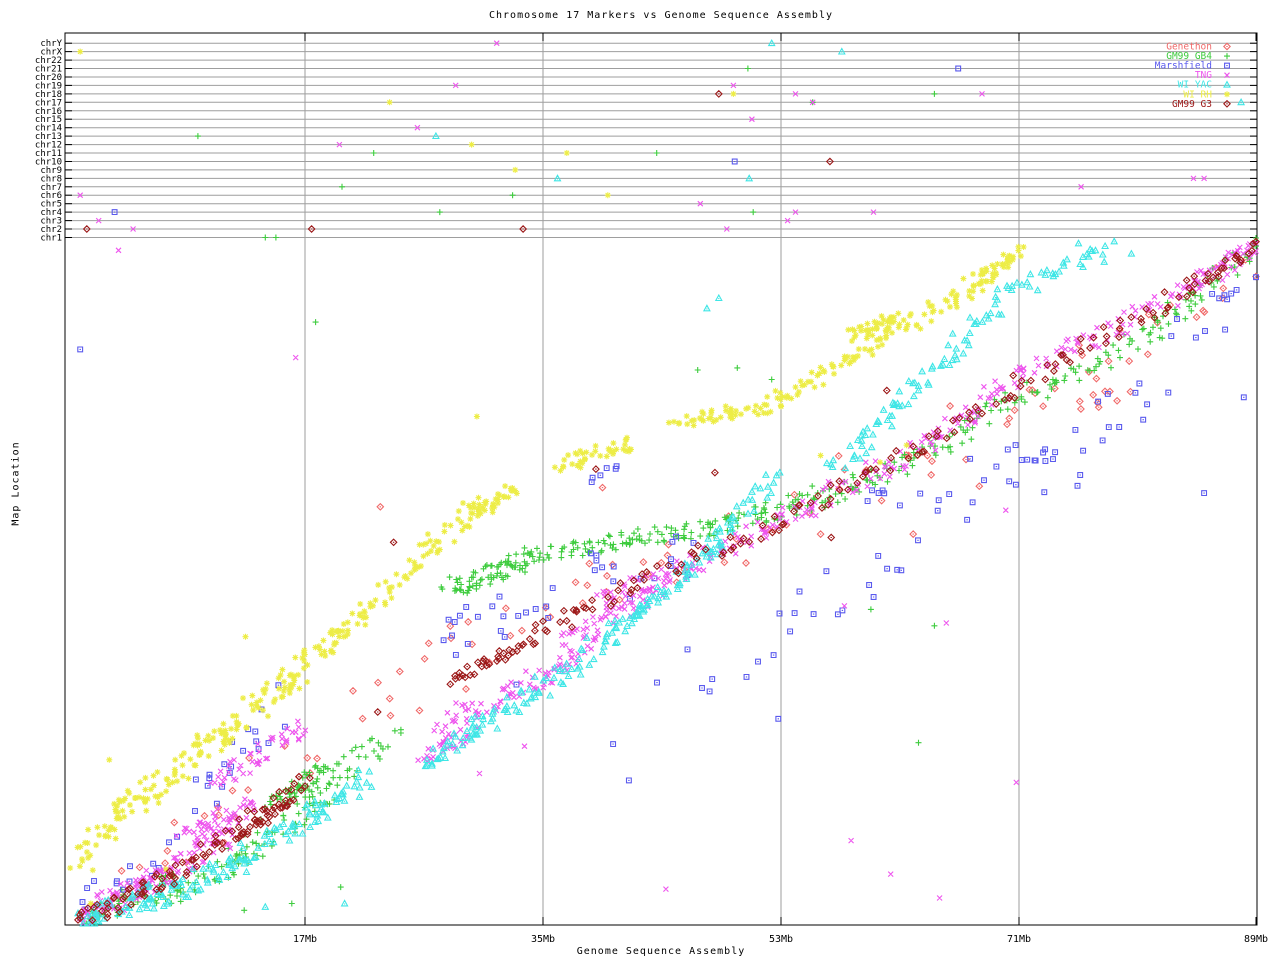 The image size is (1280, 960). I want to click on legend-marker-open-square-icon, so click(1227, 65).